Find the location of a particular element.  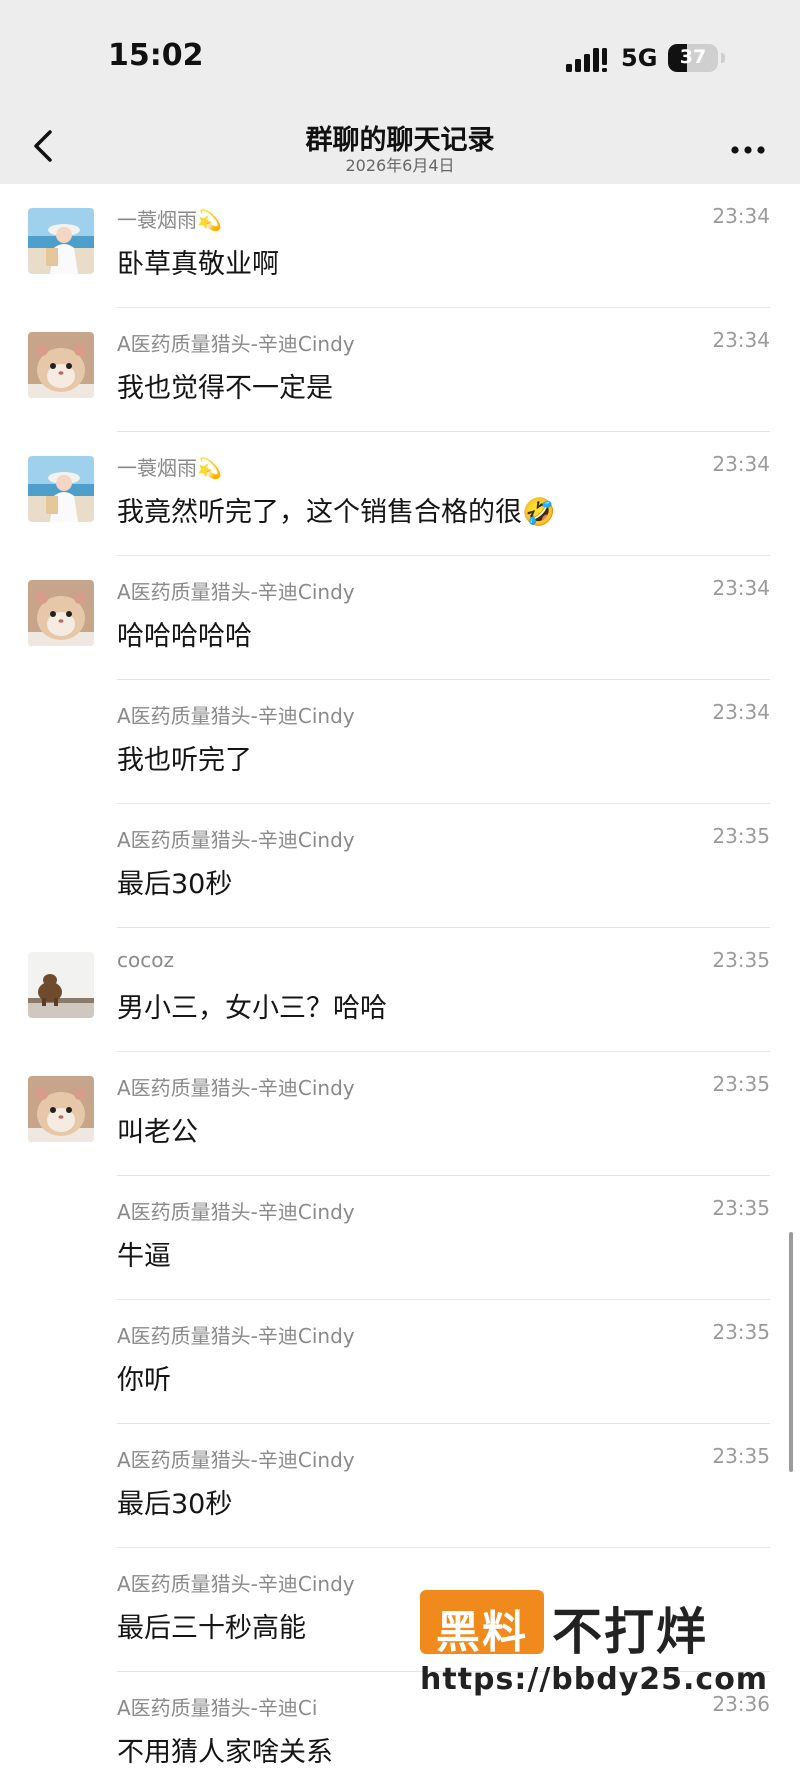

message-text: 牛逼 is located at coordinates (144, 1253).